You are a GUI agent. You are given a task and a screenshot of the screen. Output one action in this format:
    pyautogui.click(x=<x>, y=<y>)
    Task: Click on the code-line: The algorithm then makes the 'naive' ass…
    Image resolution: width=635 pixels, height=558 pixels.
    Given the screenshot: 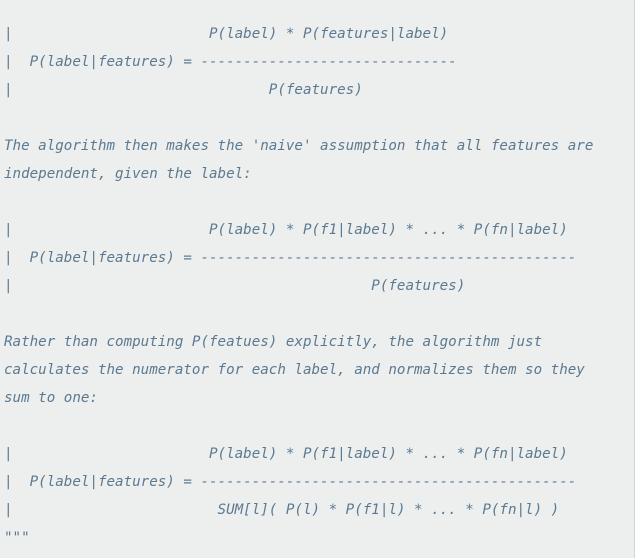 What is the action you would take?
    pyautogui.click(x=299, y=146)
    